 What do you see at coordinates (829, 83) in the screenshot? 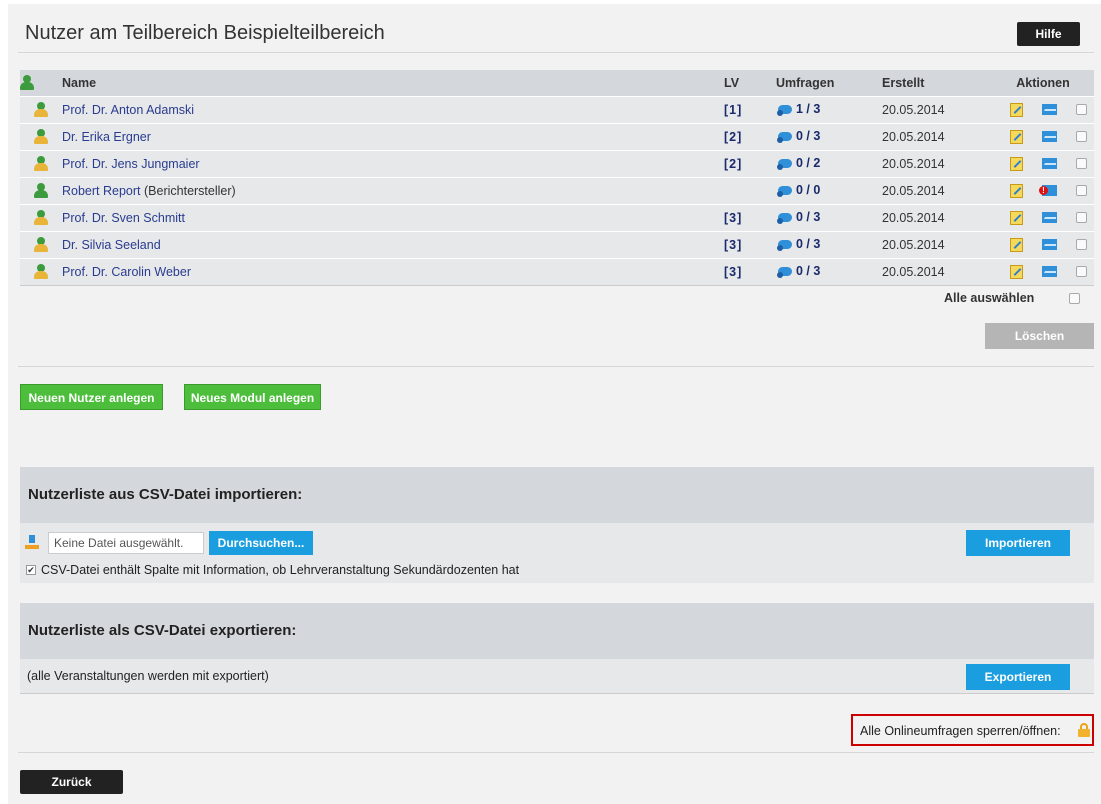
I see `header-umfragen: Umfragen` at bounding box center [829, 83].